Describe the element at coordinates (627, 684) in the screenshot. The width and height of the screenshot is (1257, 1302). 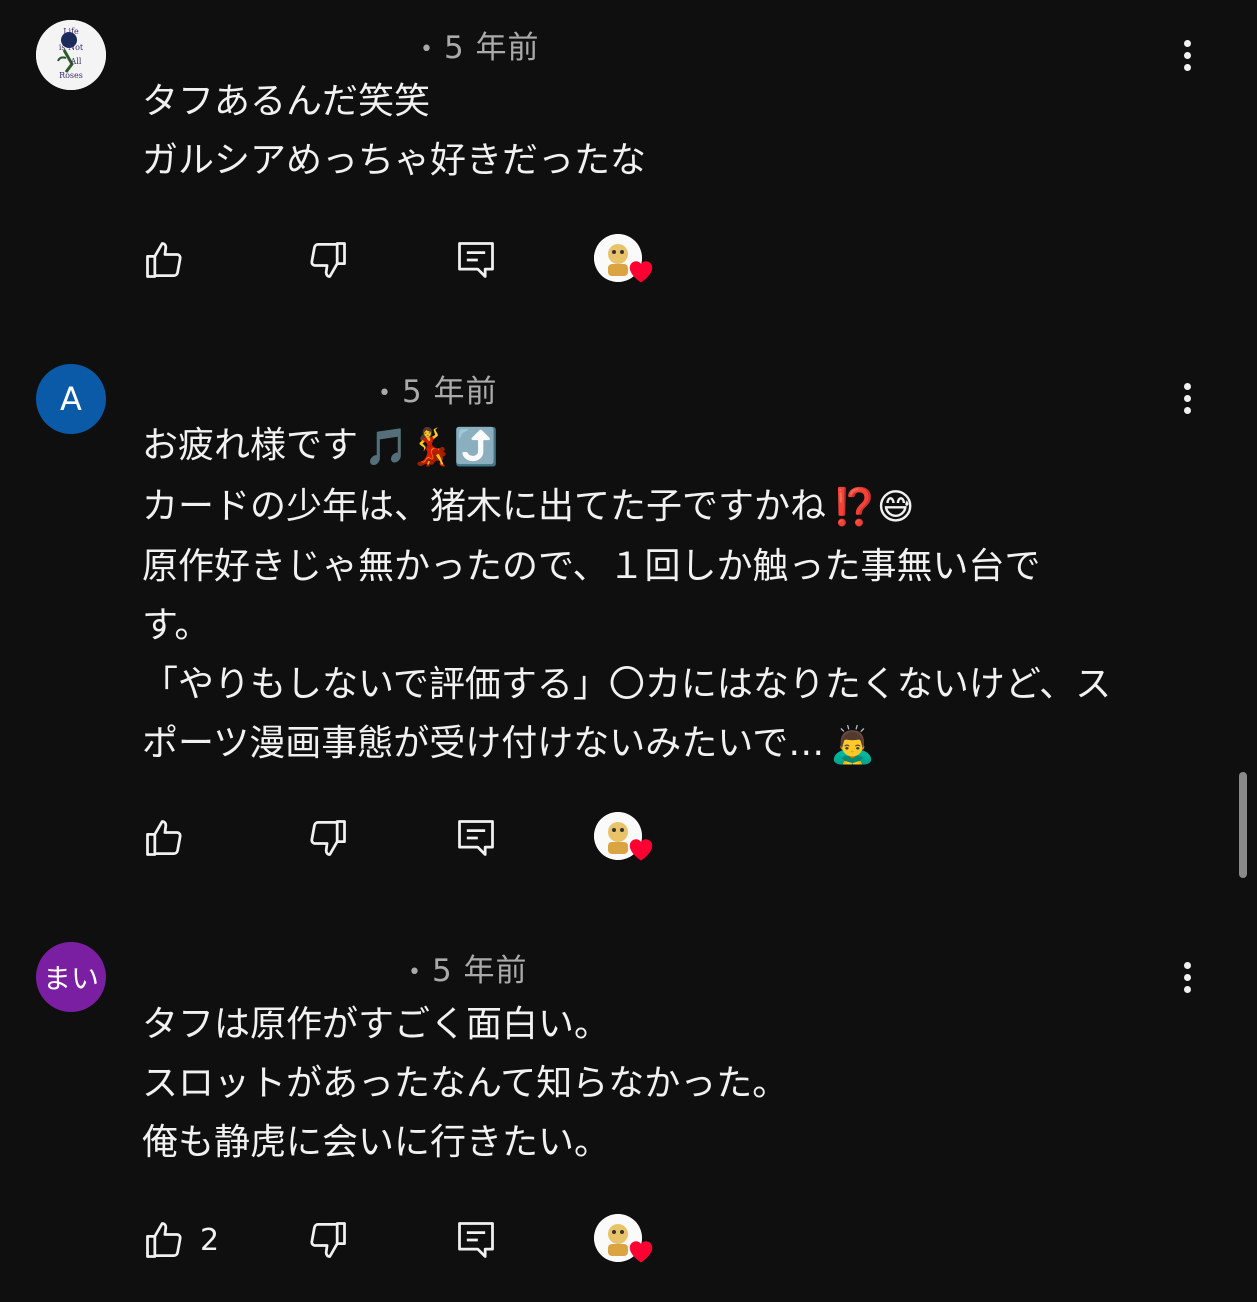
I see `comment-line: 「やりもしないで評価する」〇カにはなりたくないけど、ス` at that location.